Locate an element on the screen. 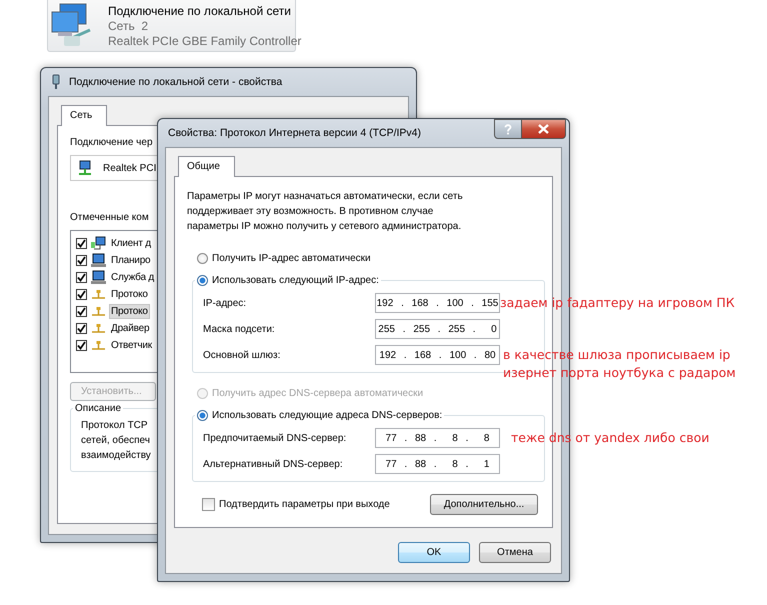 The width and height of the screenshot is (767, 605). ip-address-field: 255 . 255 . 255 . 0 is located at coordinates (437, 329).